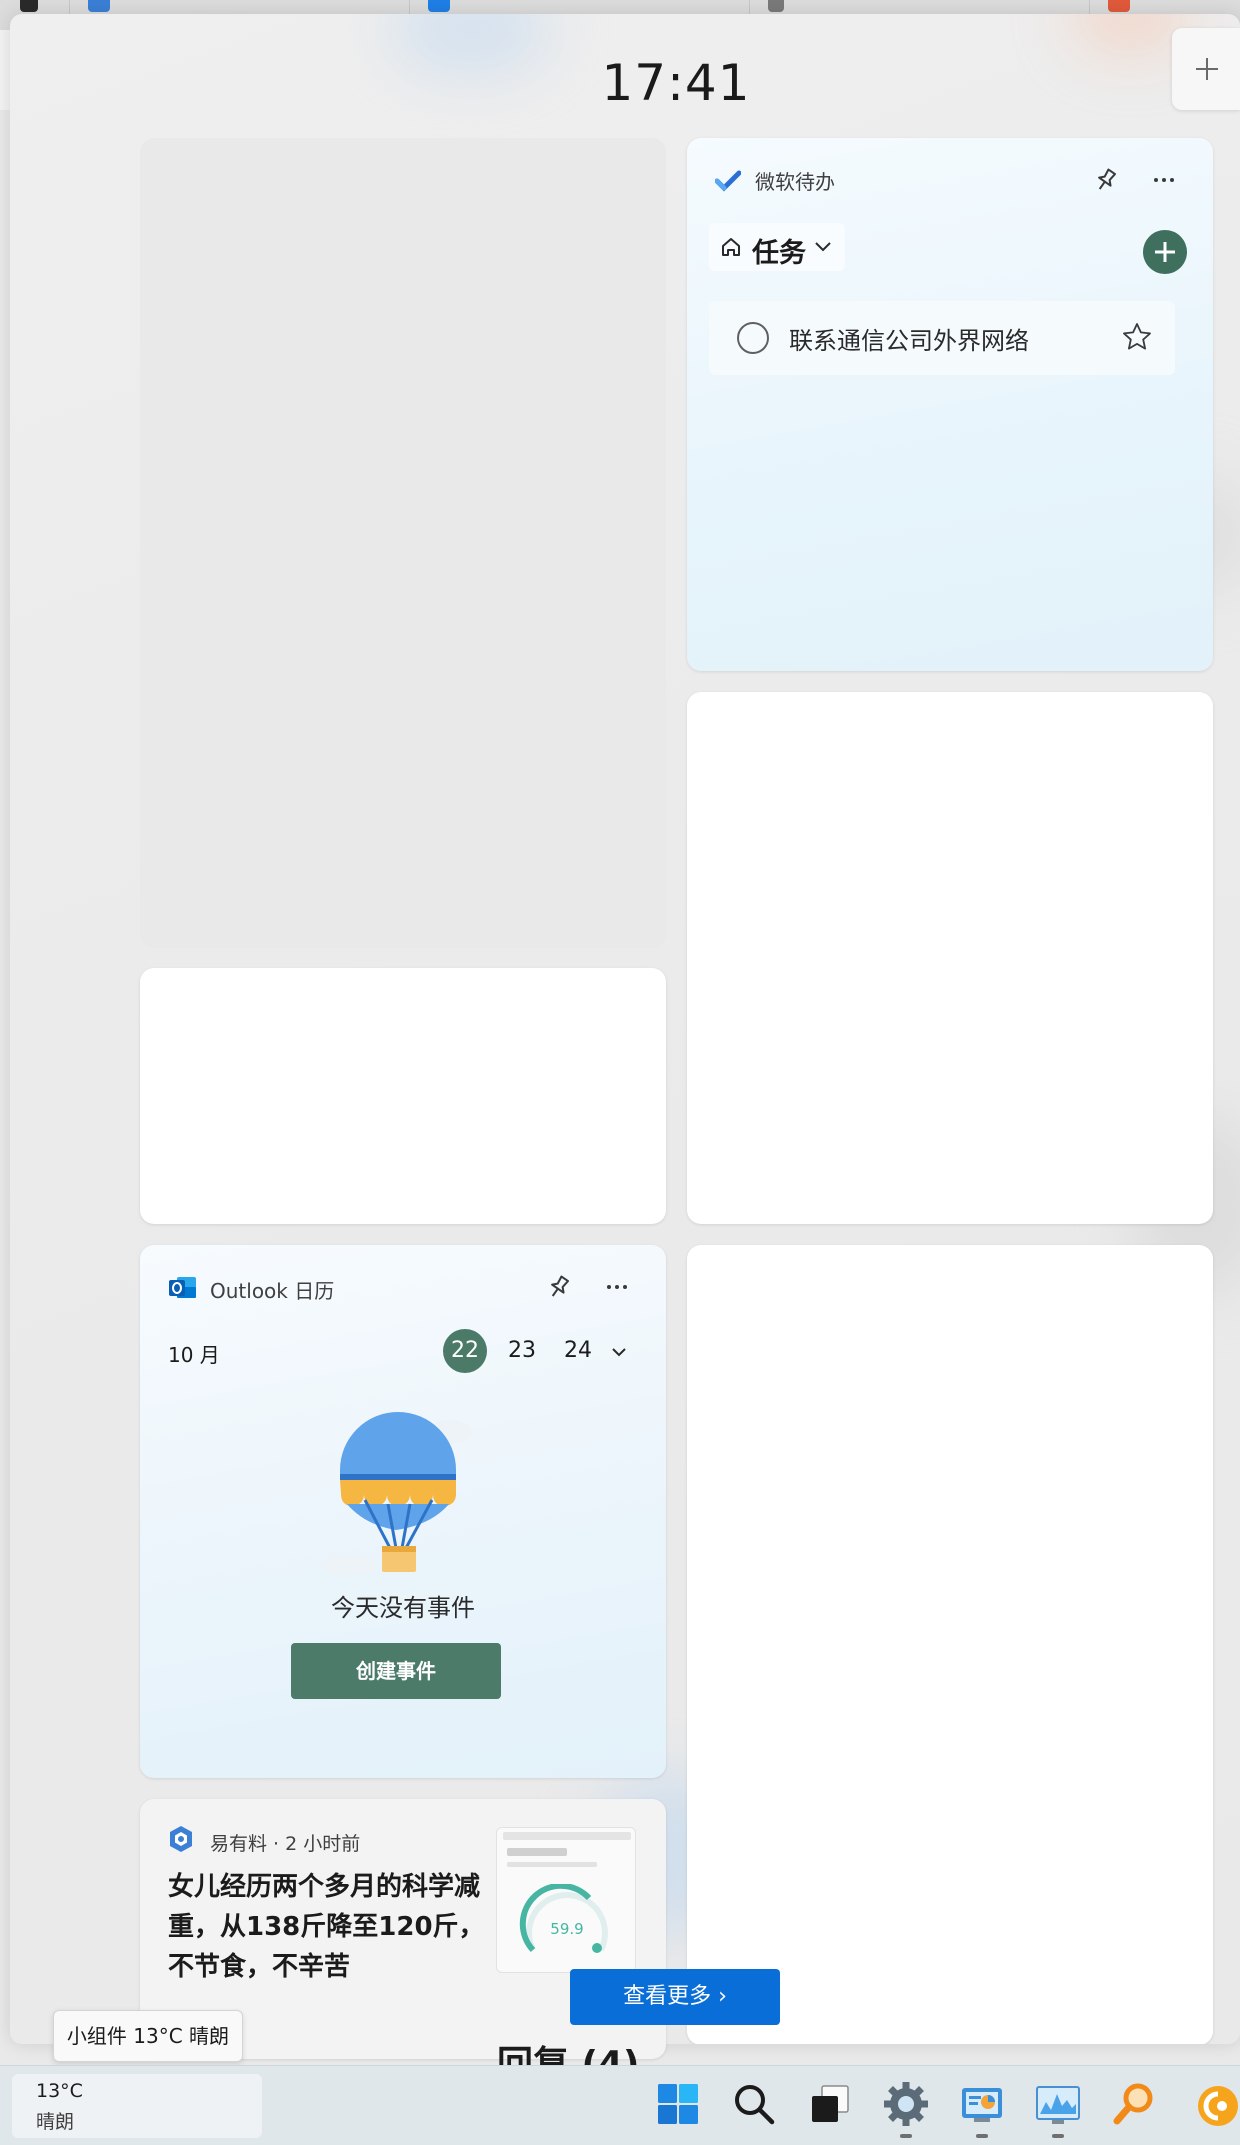 Image resolution: width=1240 pixels, height=2145 pixels. I want to click on task-item: 联系通信公司外界网络, so click(942, 338).